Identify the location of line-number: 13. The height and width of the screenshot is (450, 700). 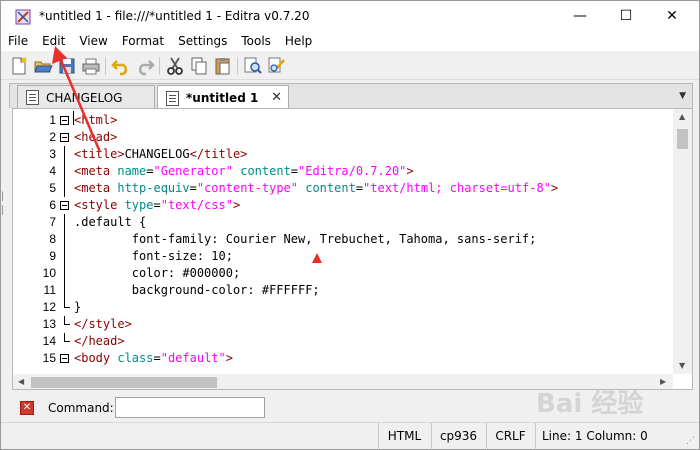
(49, 324).